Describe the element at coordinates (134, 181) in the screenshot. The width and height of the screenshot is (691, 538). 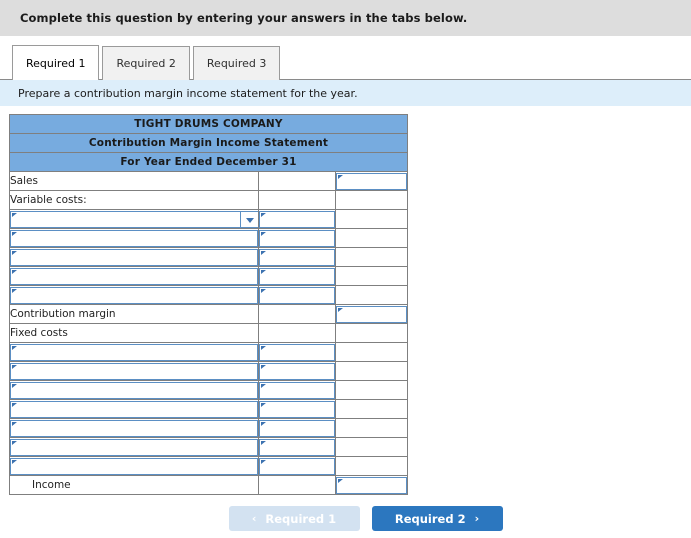
I see `row-label: Sales` at that location.